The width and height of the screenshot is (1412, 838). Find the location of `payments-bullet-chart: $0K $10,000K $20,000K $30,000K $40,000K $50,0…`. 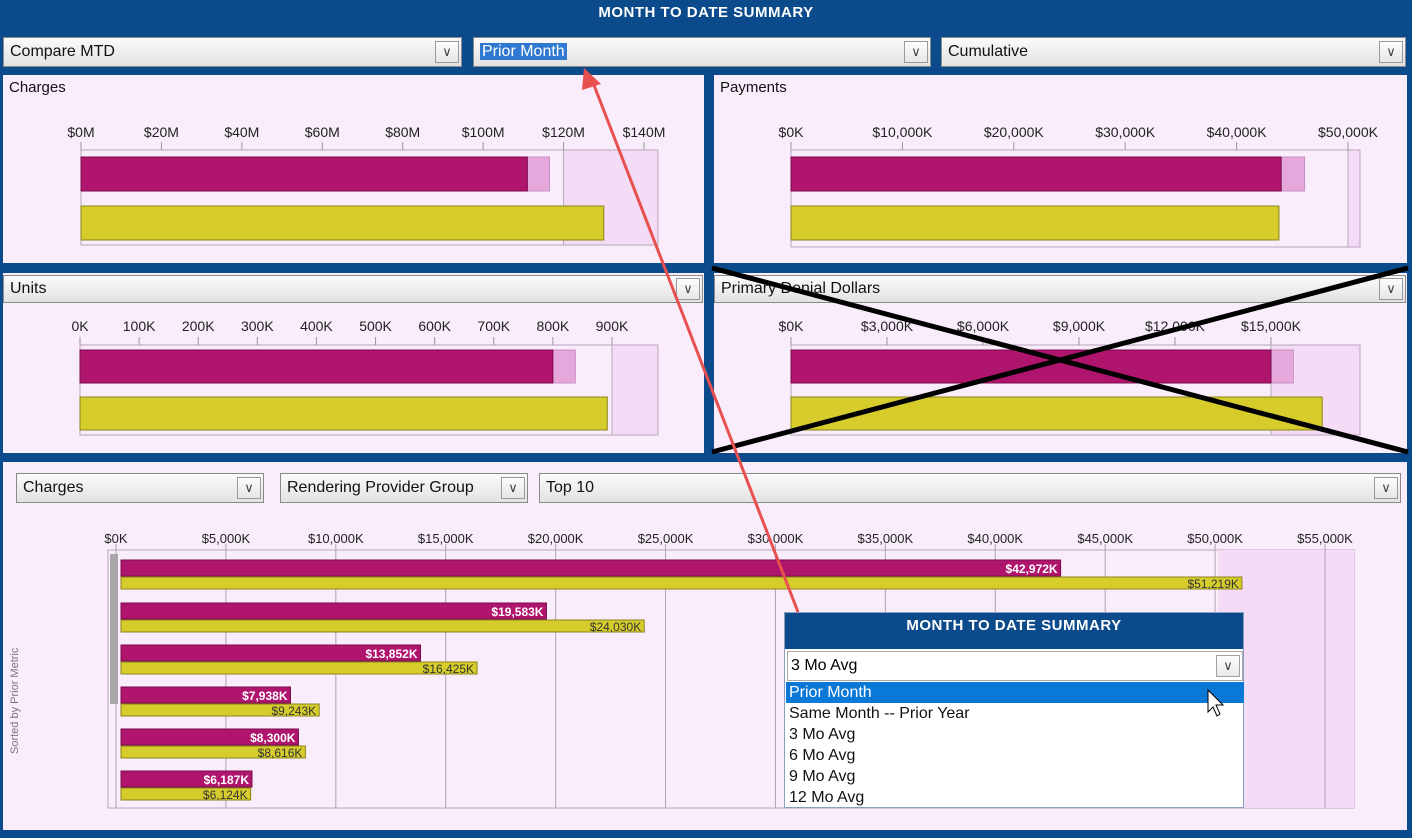

payments-bullet-chart: $0K $10,000K $20,000K $30,000K $40,000K $50,0… is located at coordinates (1079, 186).